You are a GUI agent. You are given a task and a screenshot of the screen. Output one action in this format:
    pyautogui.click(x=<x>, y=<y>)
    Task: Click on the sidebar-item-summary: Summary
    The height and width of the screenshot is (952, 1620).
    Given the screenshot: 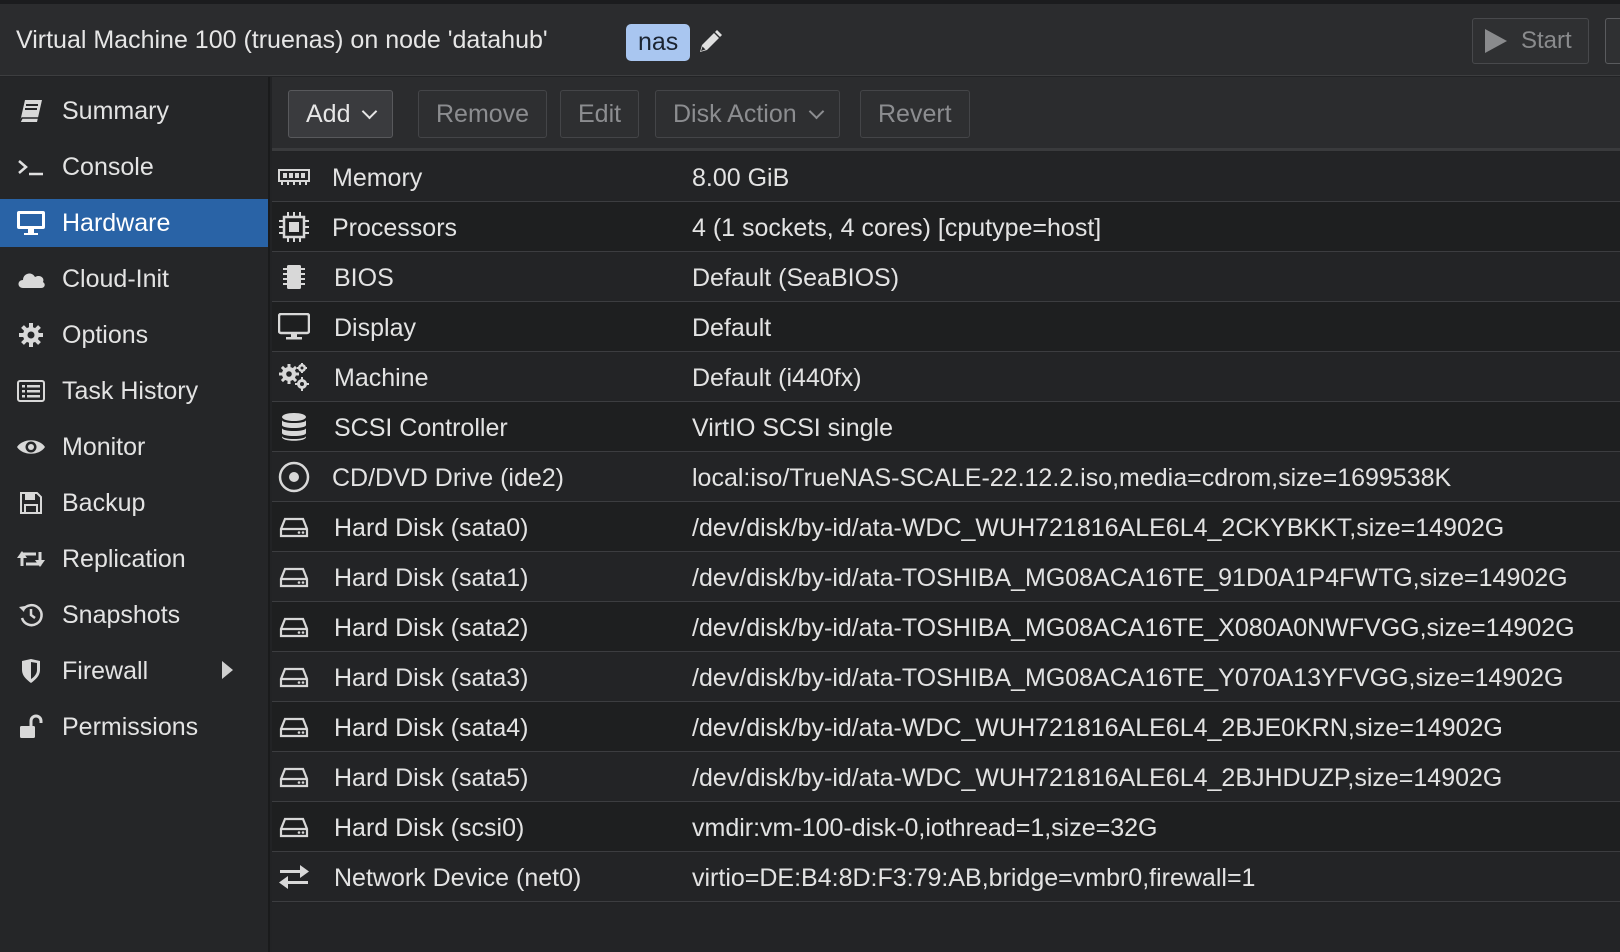 What is the action you would take?
    pyautogui.click(x=134, y=111)
    